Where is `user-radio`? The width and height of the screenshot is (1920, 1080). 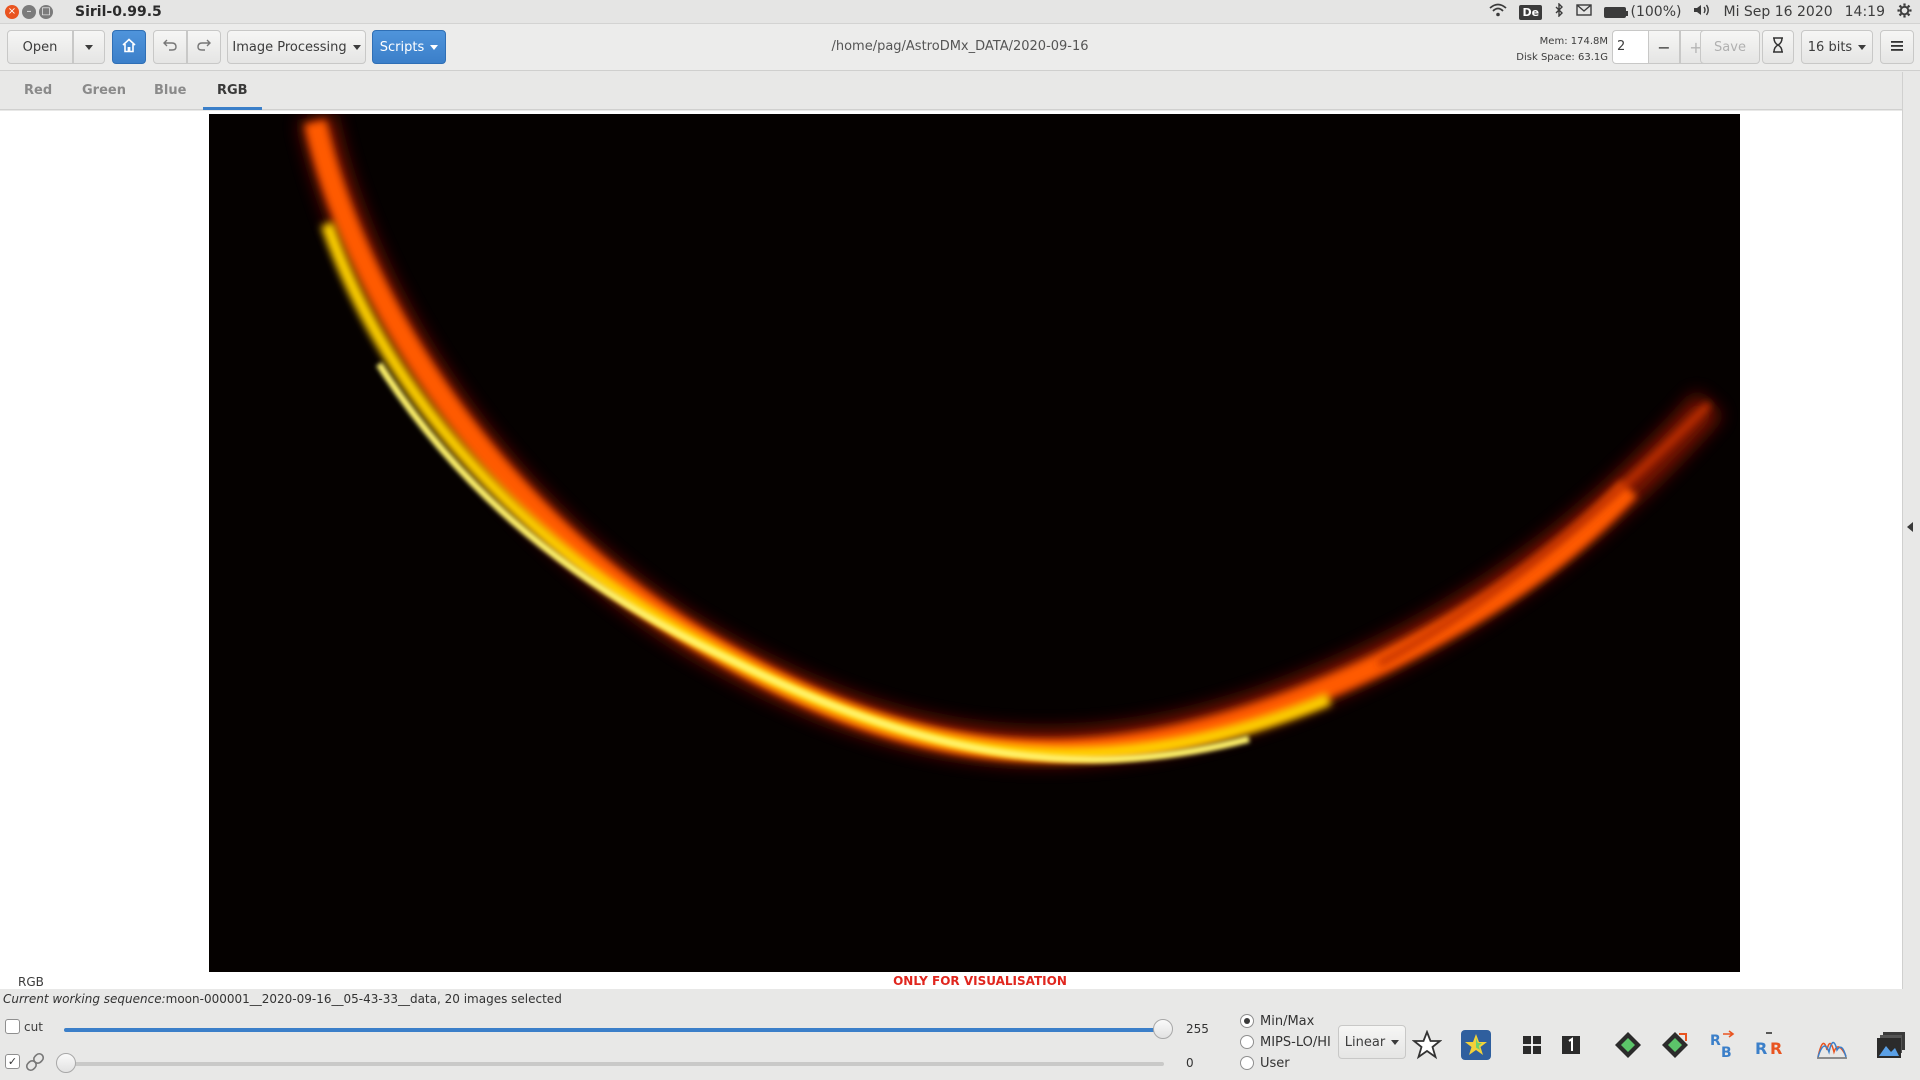
user-radio is located at coordinates (1247, 1063).